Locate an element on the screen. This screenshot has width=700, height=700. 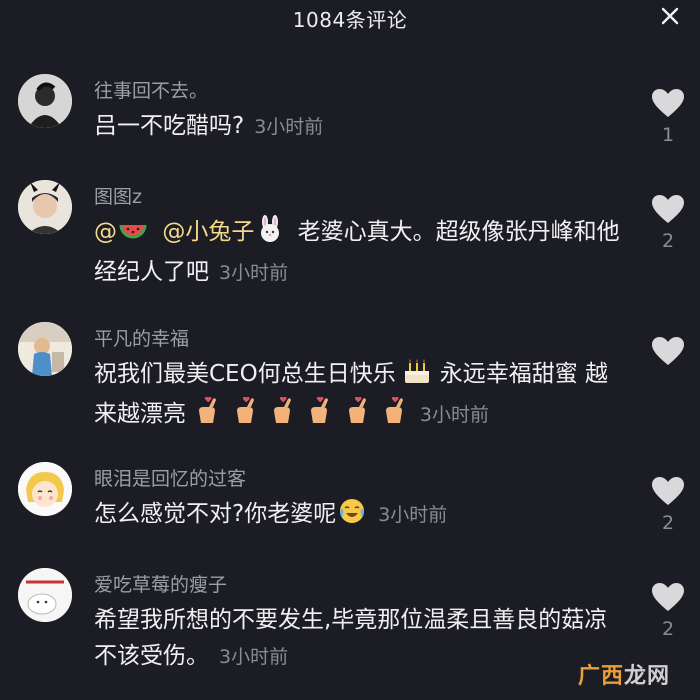
laughing-crying-icon is located at coordinates (352, 516).